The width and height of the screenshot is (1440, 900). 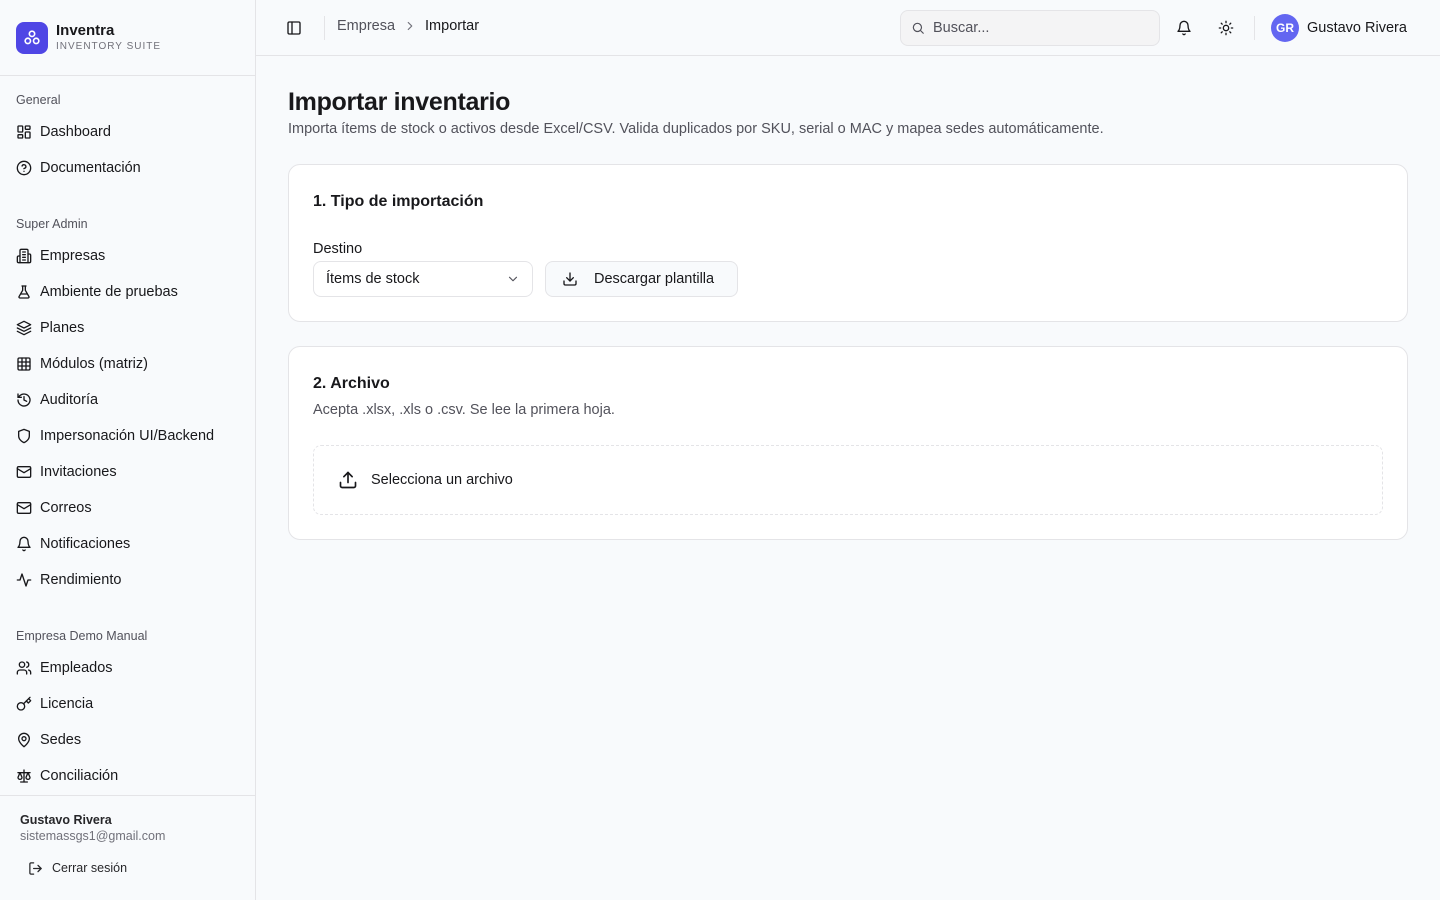 I want to click on sidebar-item-notificaciones: Notificaciones, so click(x=127, y=544).